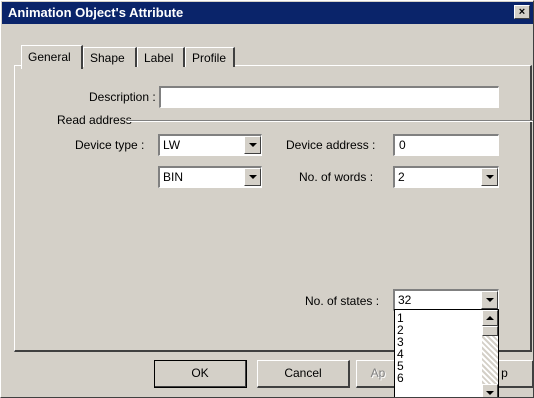  Describe the element at coordinates (110, 57) in the screenshot. I see `tab-shape: Shape` at that location.